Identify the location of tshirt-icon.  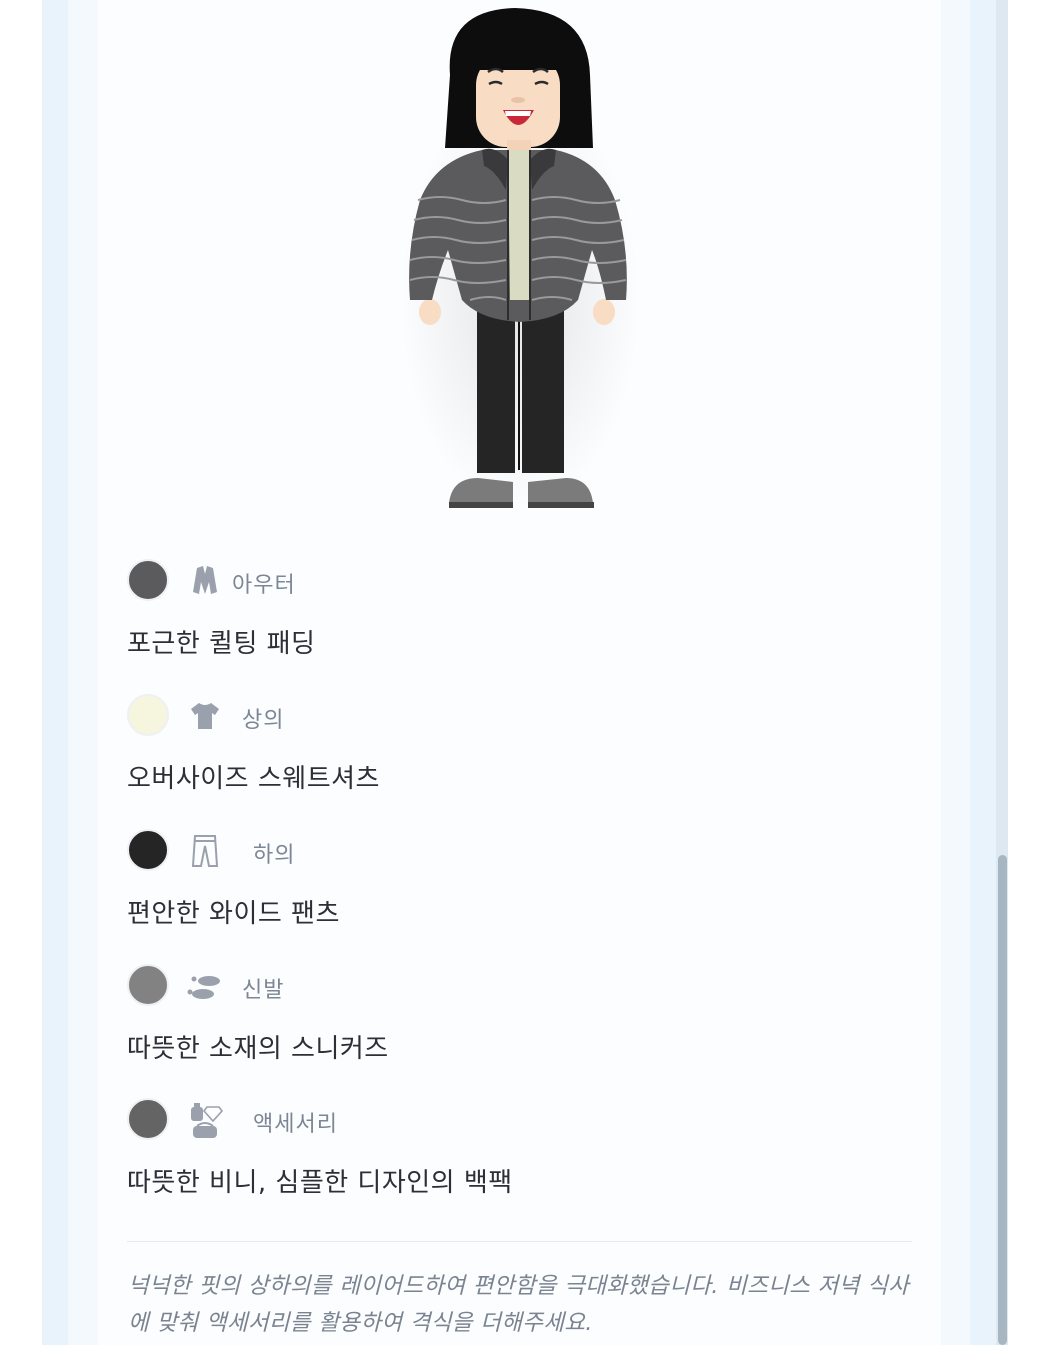
(205, 716).